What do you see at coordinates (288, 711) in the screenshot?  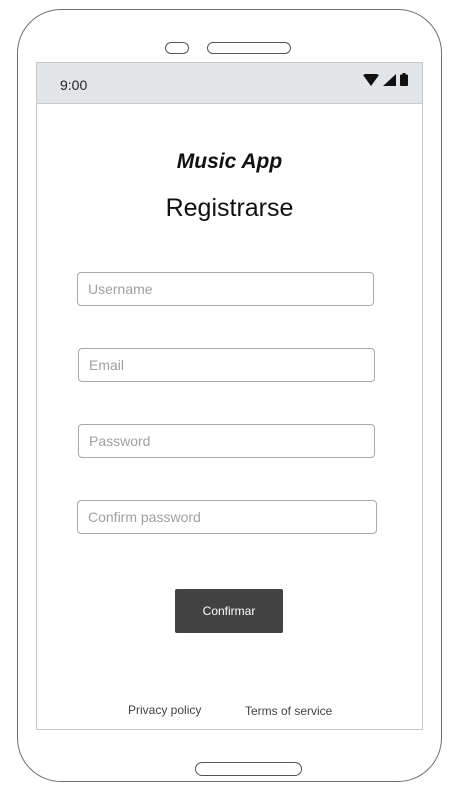 I see `terms-of-service-link: Terms of service` at bounding box center [288, 711].